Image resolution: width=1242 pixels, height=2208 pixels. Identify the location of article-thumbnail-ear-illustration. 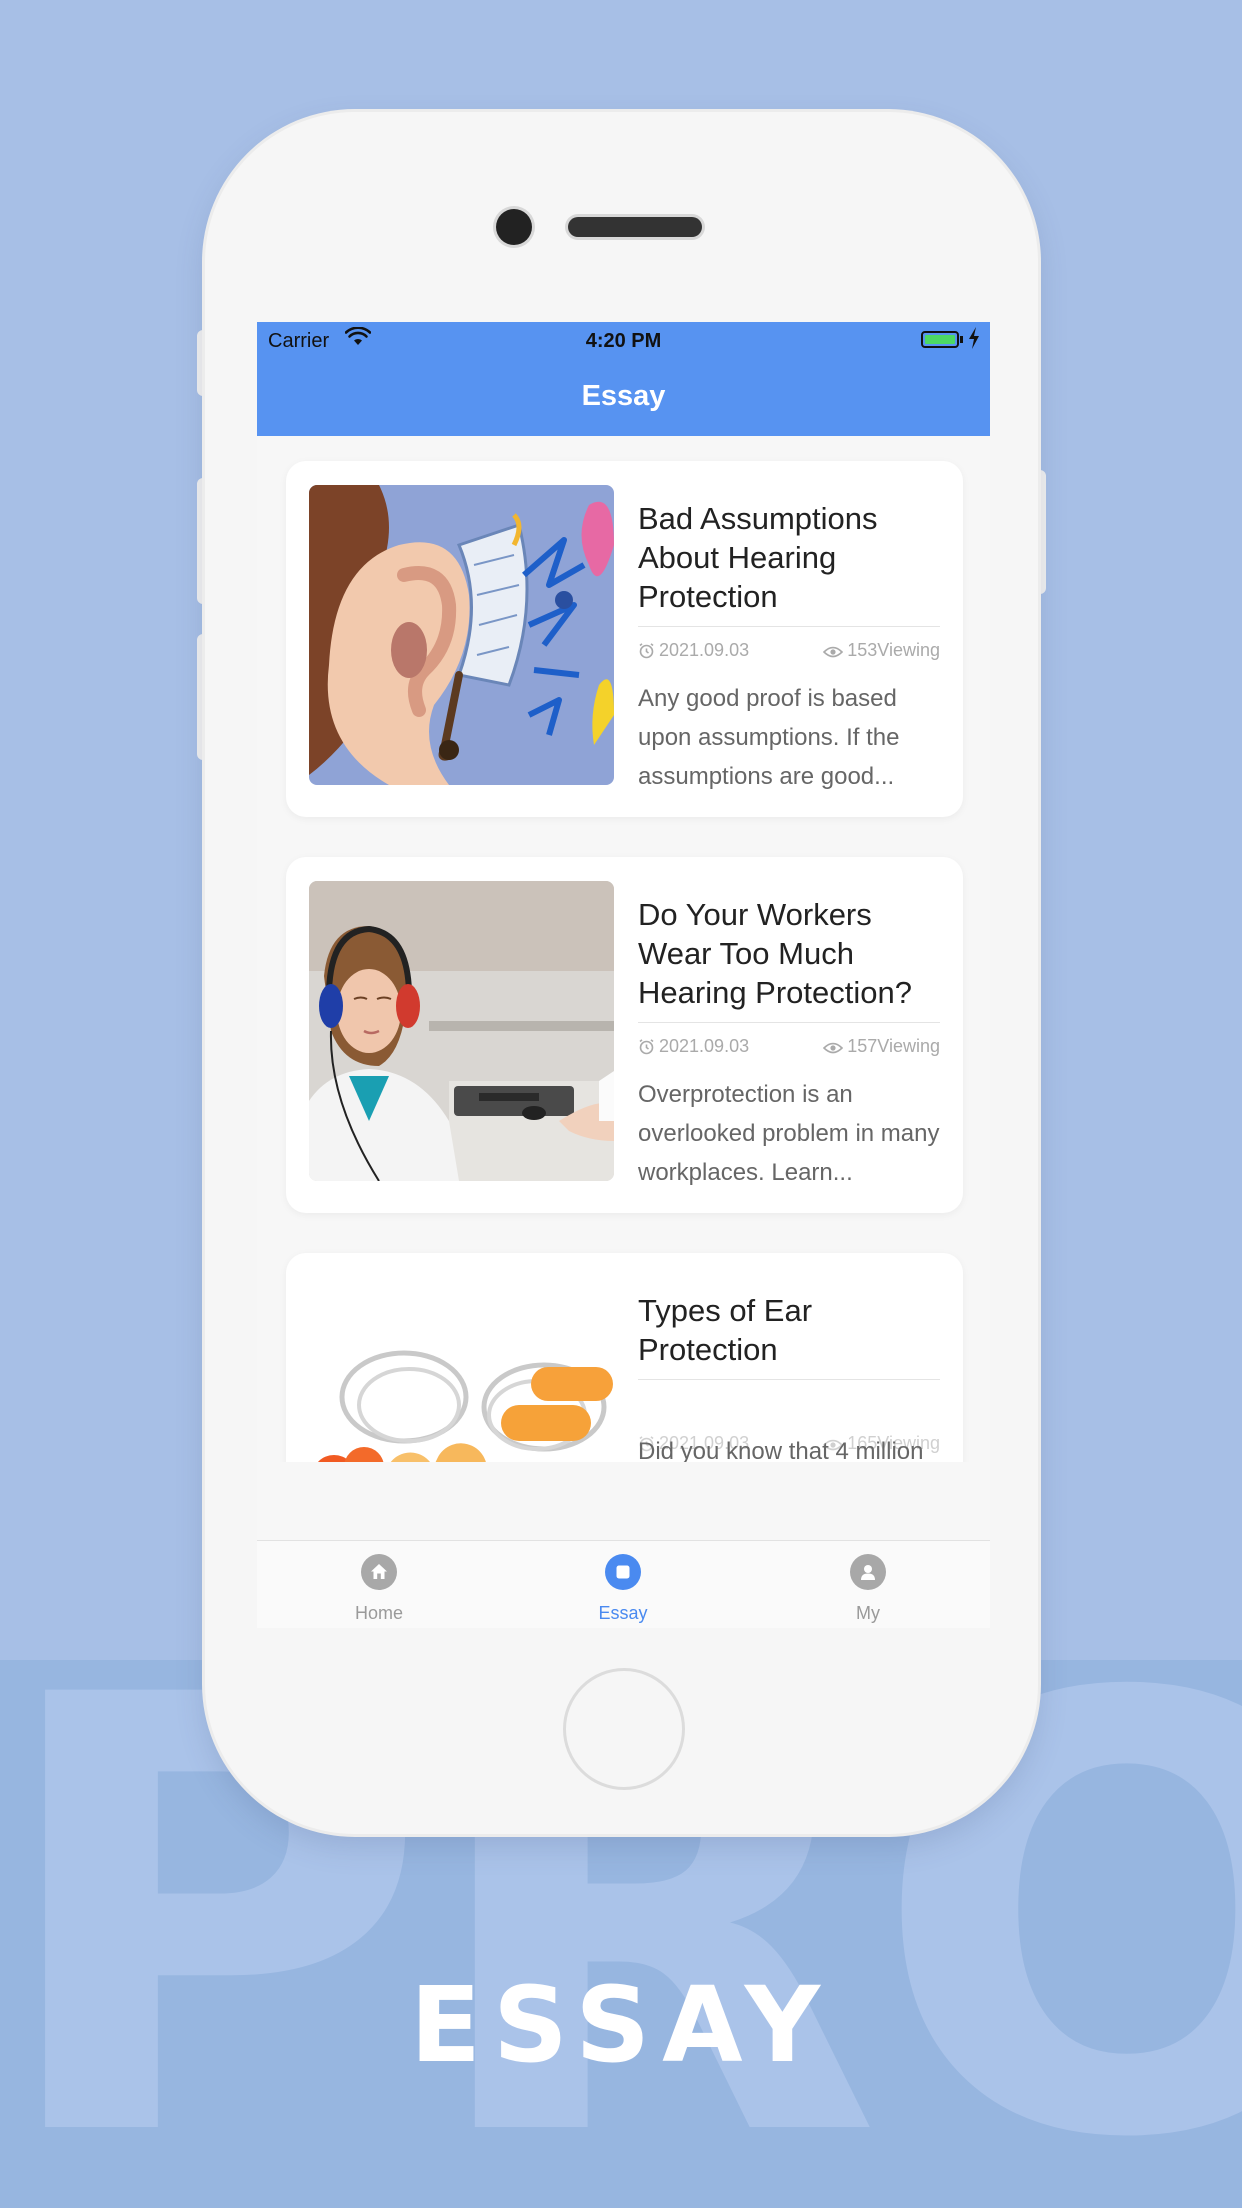
(461, 635).